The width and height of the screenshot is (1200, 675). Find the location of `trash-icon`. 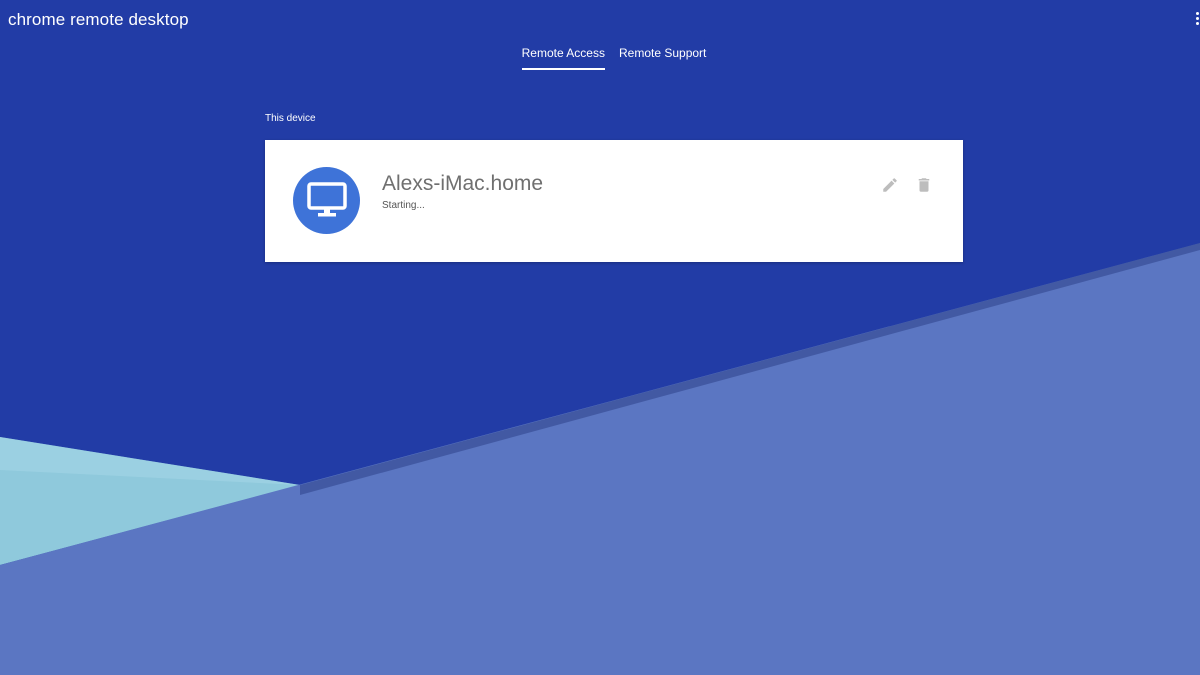

trash-icon is located at coordinates (924, 185).